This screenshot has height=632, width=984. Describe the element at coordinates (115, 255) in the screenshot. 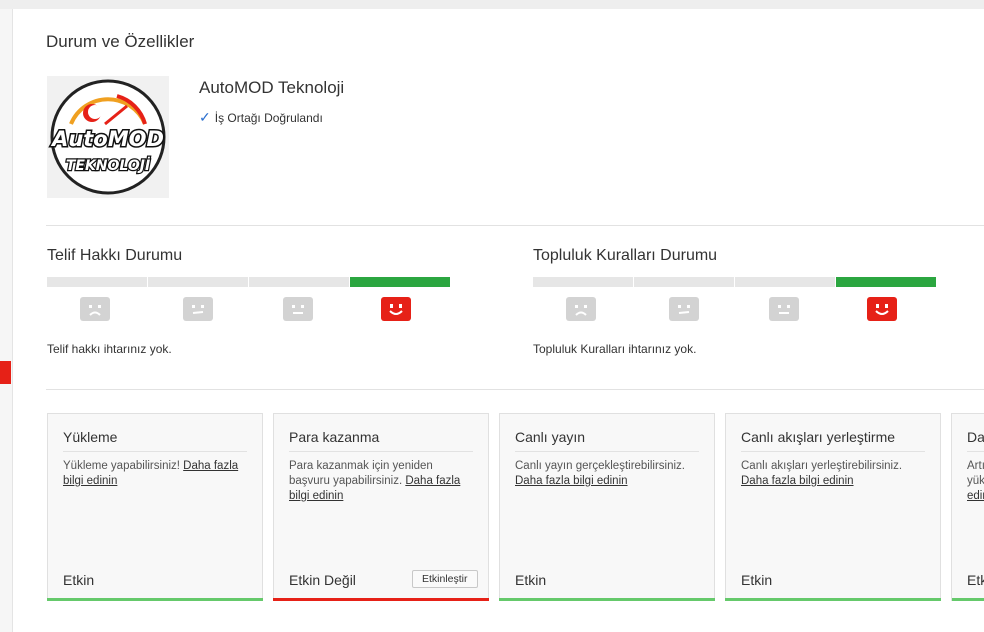

I see `copyright-status-title: Telif Hakkı Durumu` at that location.